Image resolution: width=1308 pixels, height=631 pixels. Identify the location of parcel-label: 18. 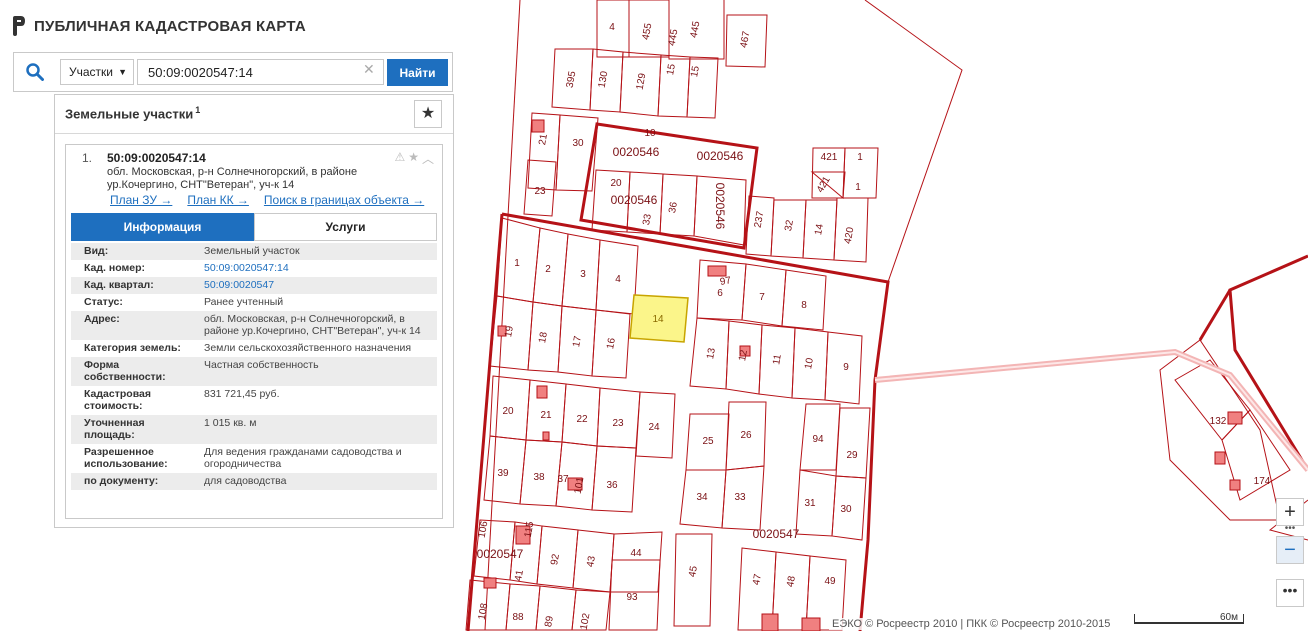
(543, 337).